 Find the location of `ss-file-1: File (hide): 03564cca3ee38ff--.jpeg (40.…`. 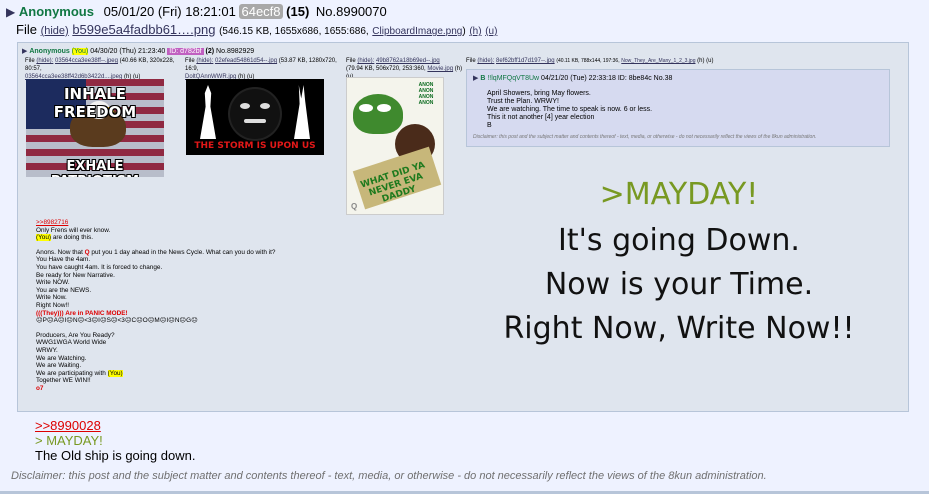

ss-file-1: File (hide): 03564cca3ee38ff--.jpeg (40.… is located at coordinates (100, 69).